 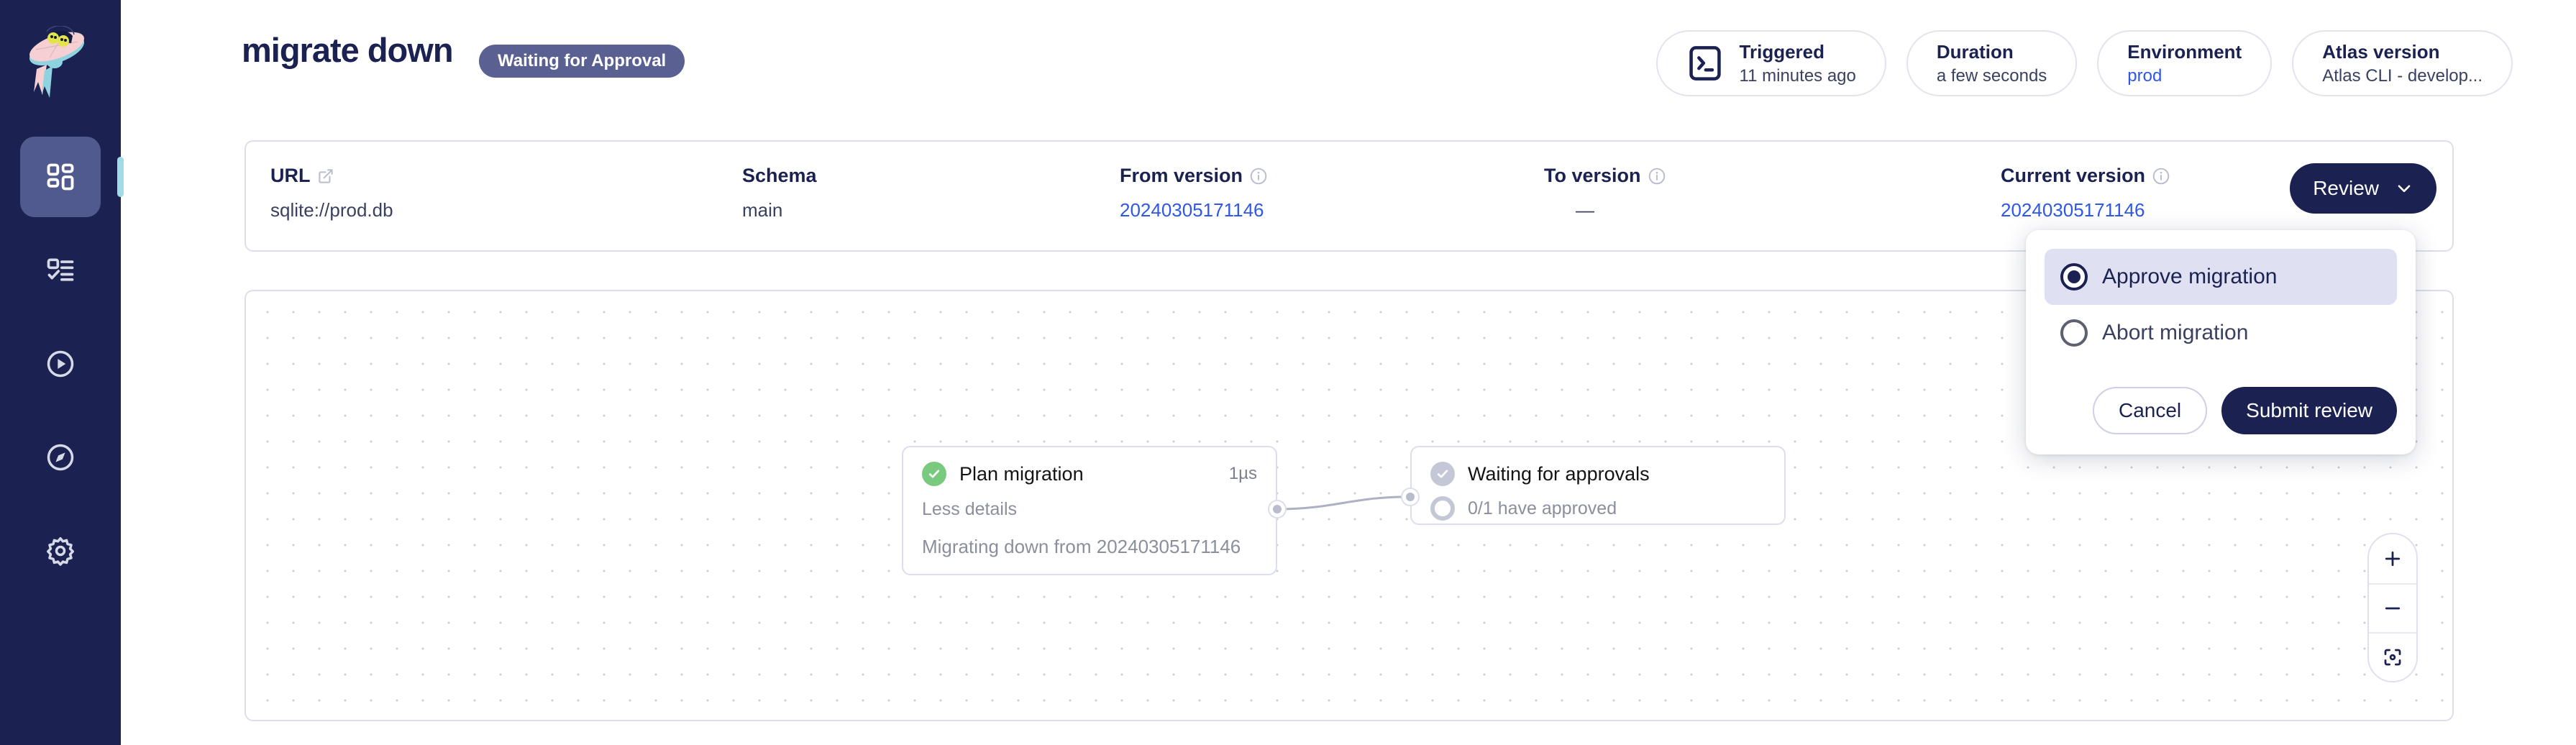 I want to click on sidebar-item-dashboard, so click(x=72, y=177).